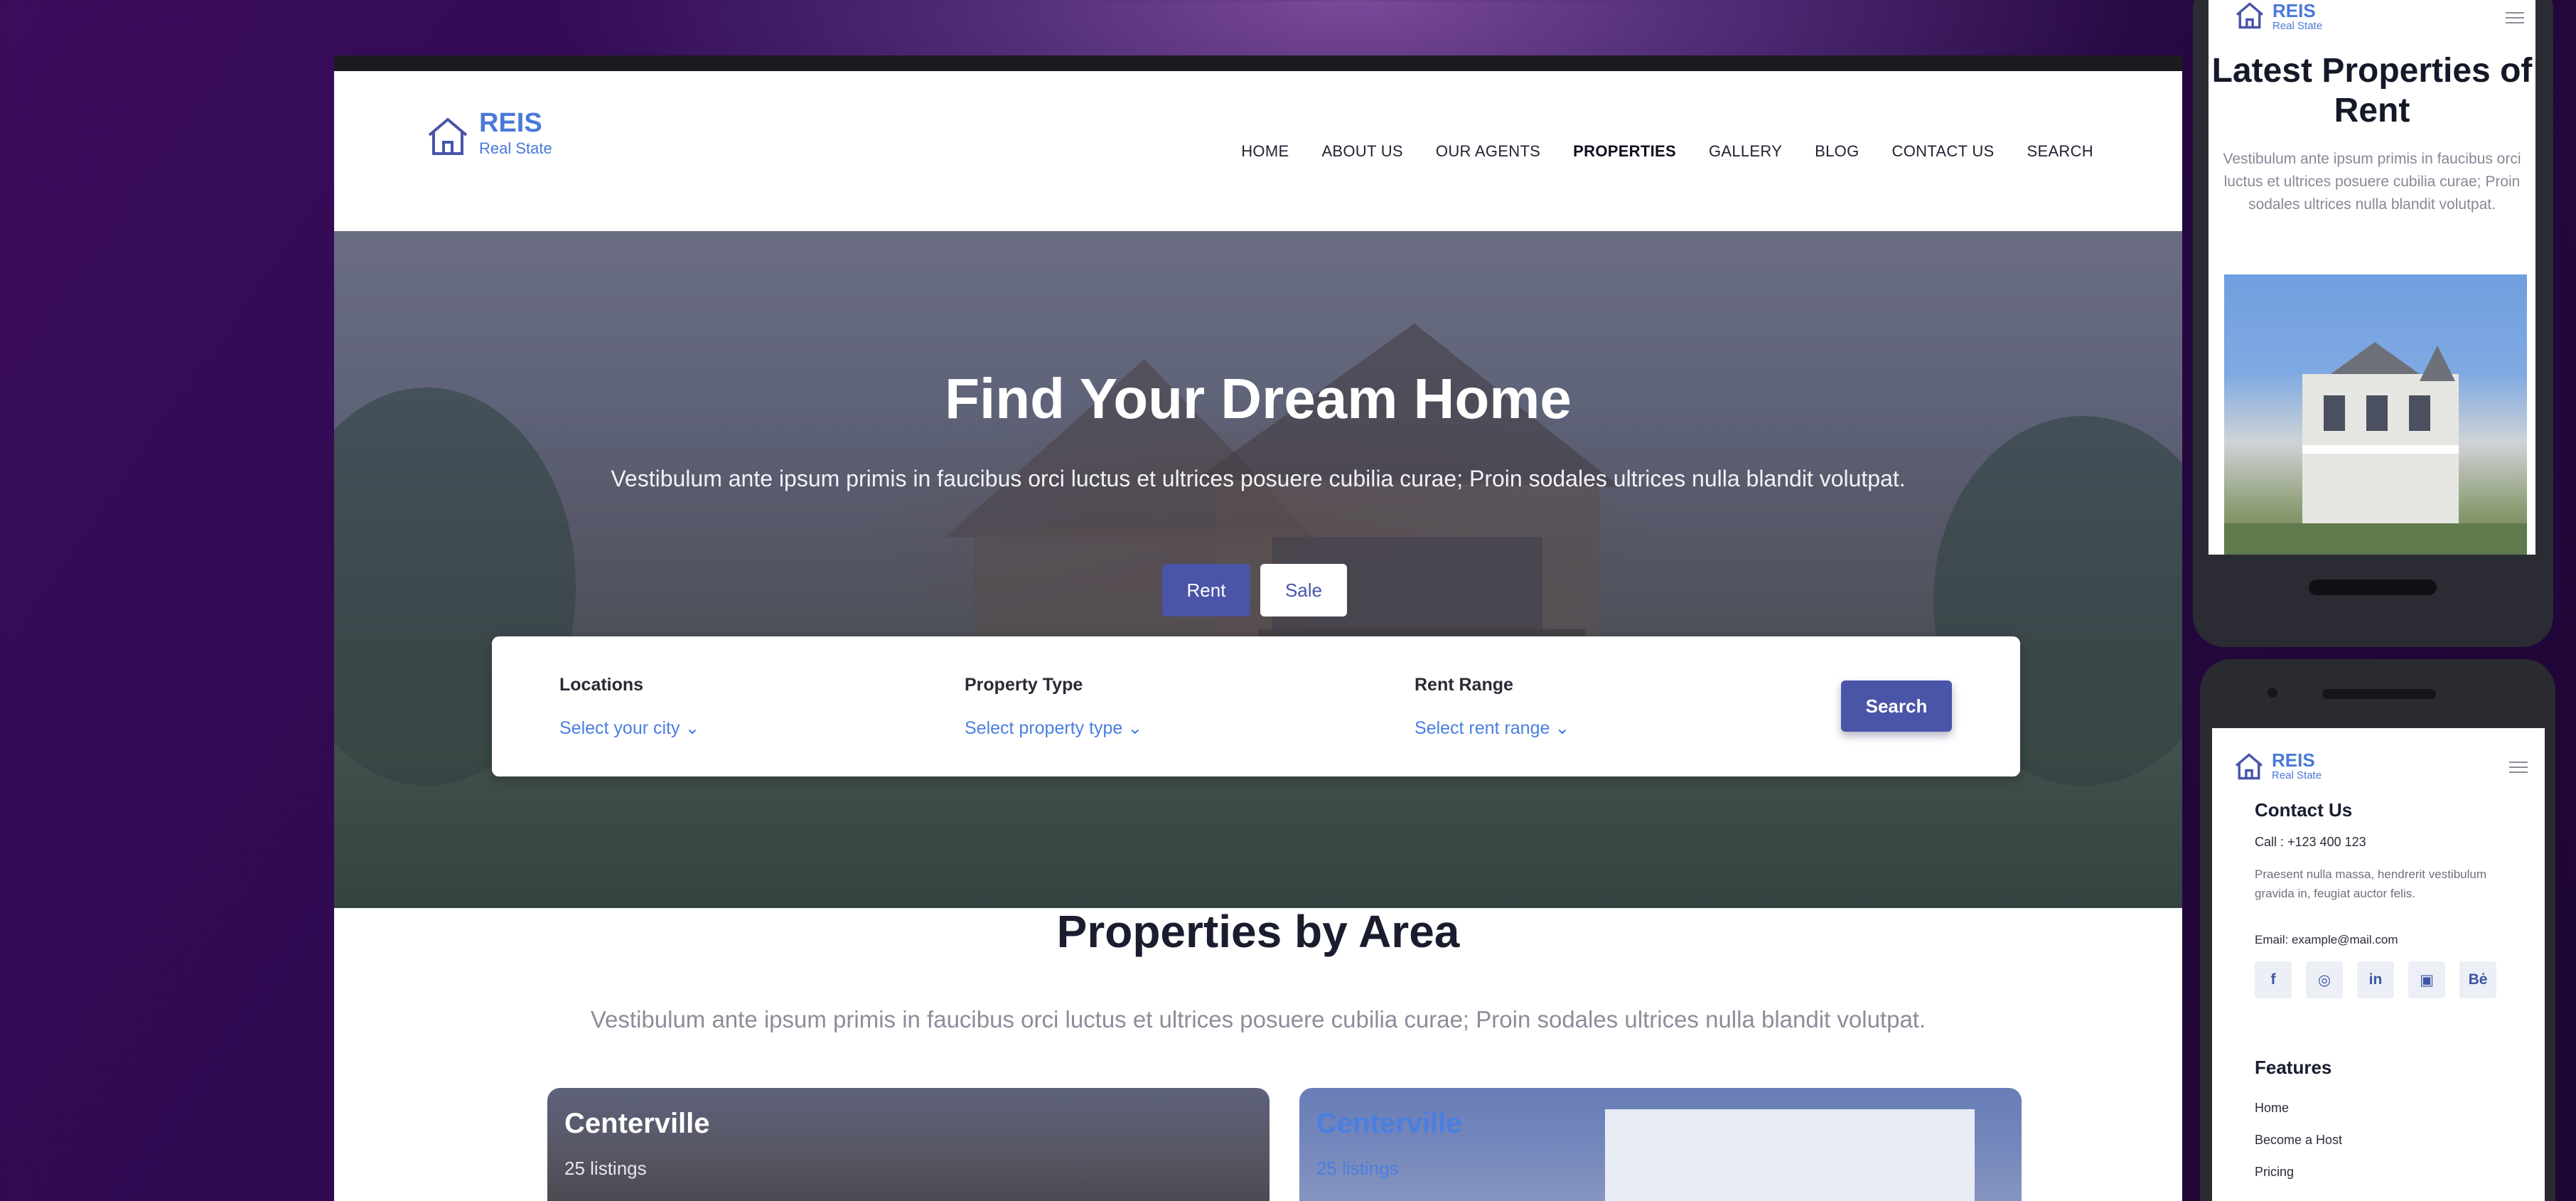  Describe the element at coordinates (2293, 1067) in the screenshot. I see `features-heading: Features` at that location.